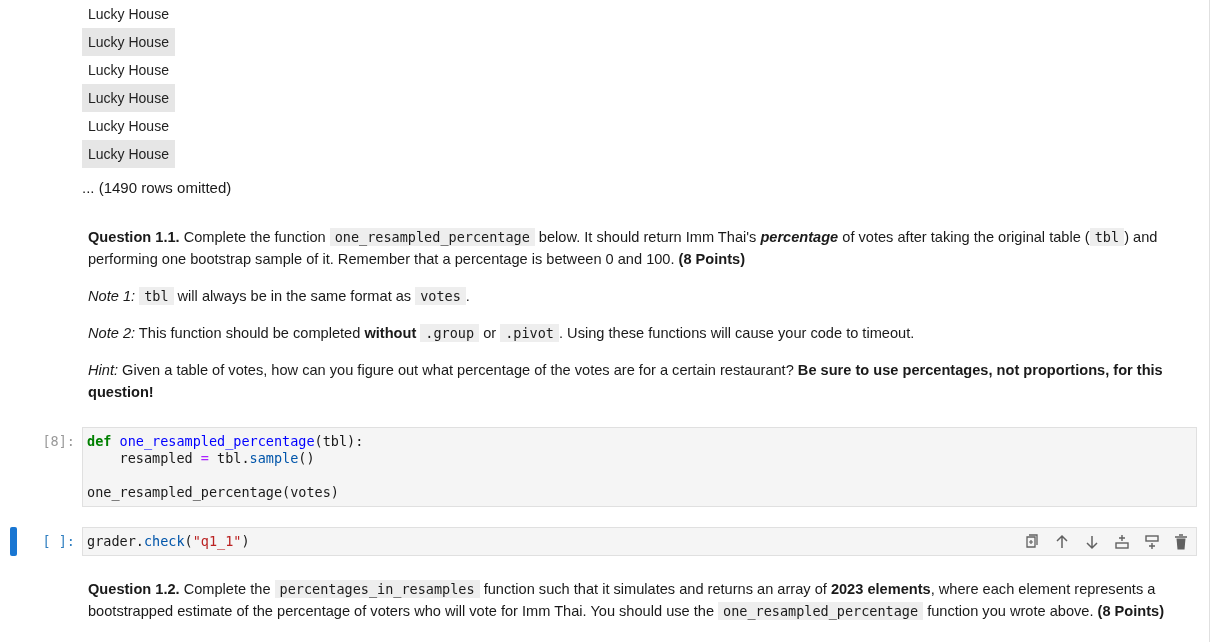 The height and width of the screenshot is (642, 1213). What do you see at coordinates (623, 248) in the screenshot?
I see `question-text: Question 1.1. Complete the function one_resampled_percentage below. It should return Imm Thai's percentage of votes after taking the original table ( tbl ) and performing one bootstrap sample of it. Remember that a percentage is between 0 and 100. (8 Points)` at bounding box center [623, 248].